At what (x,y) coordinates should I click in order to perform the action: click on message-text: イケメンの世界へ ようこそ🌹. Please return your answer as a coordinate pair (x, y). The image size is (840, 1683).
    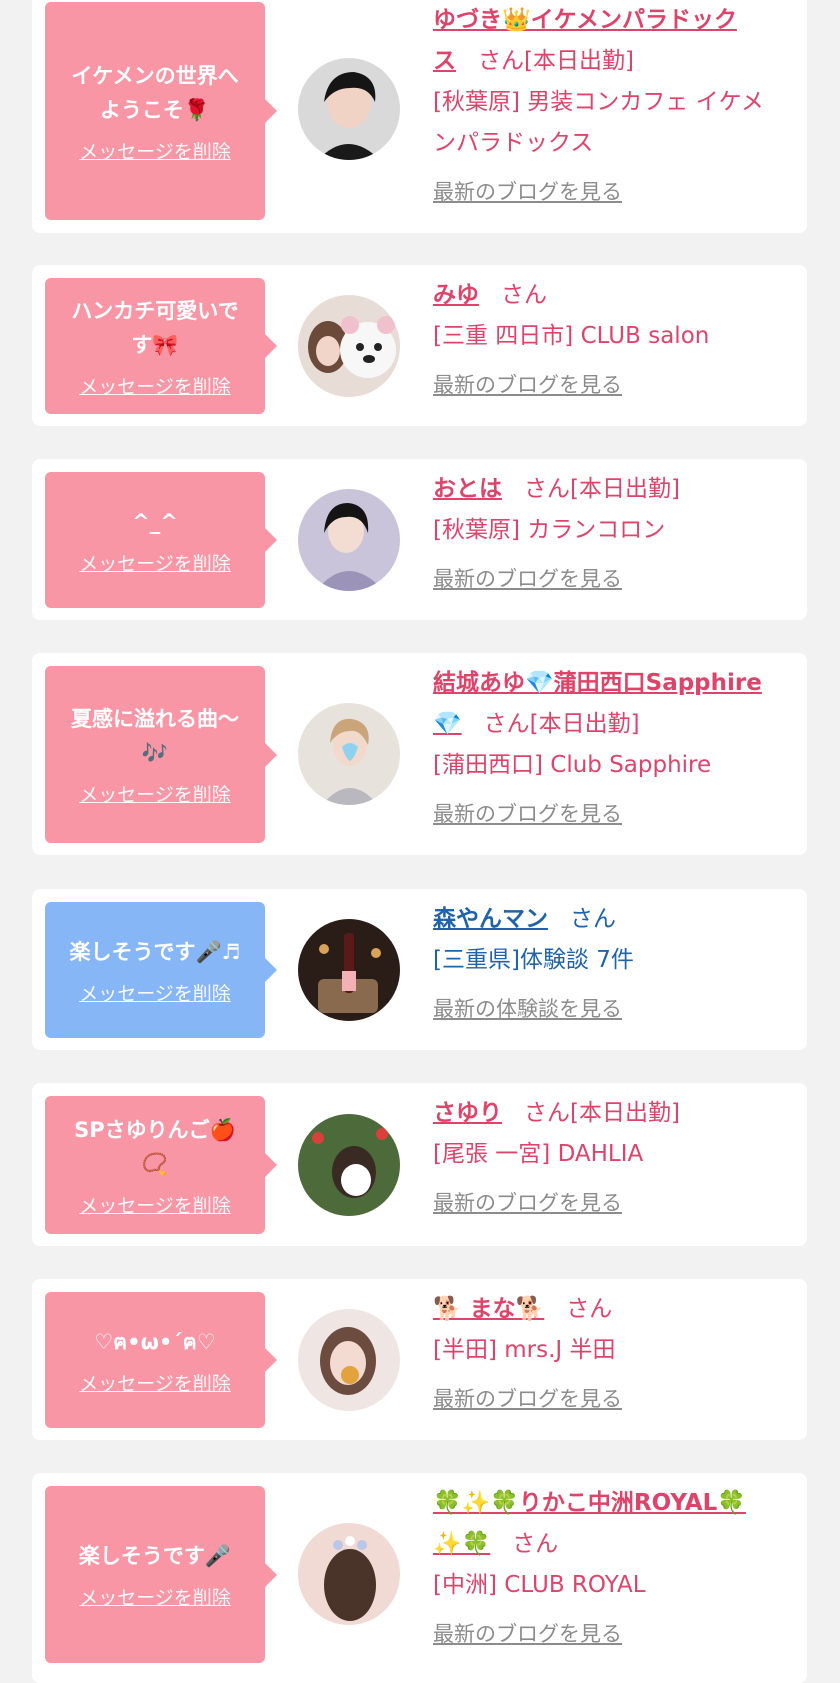
    Looking at the image, I should click on (155, 92).